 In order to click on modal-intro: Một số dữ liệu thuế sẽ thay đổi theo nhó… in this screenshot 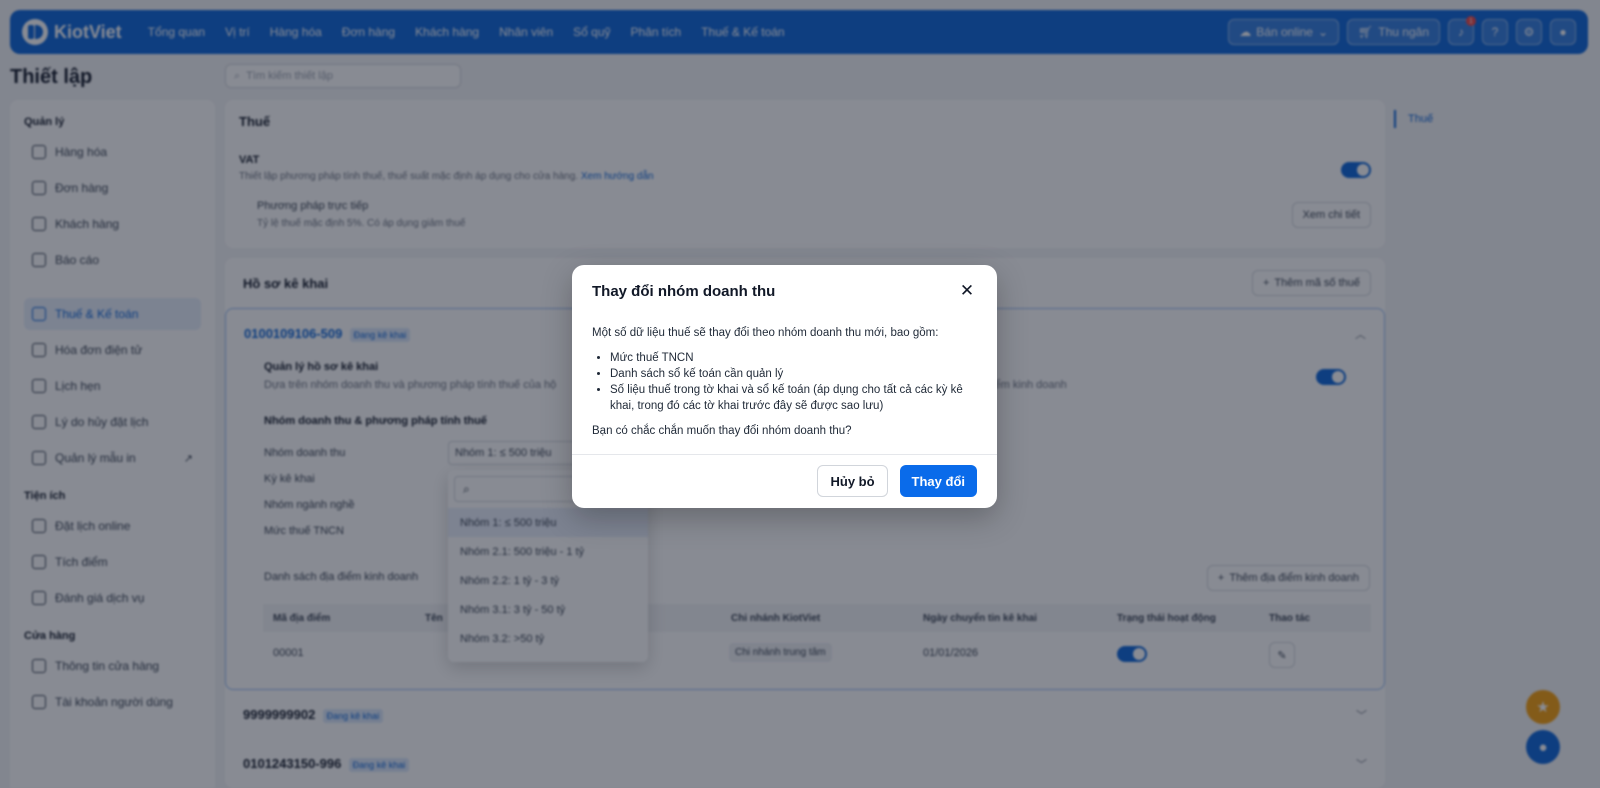, I will do `click(765, 333)`.